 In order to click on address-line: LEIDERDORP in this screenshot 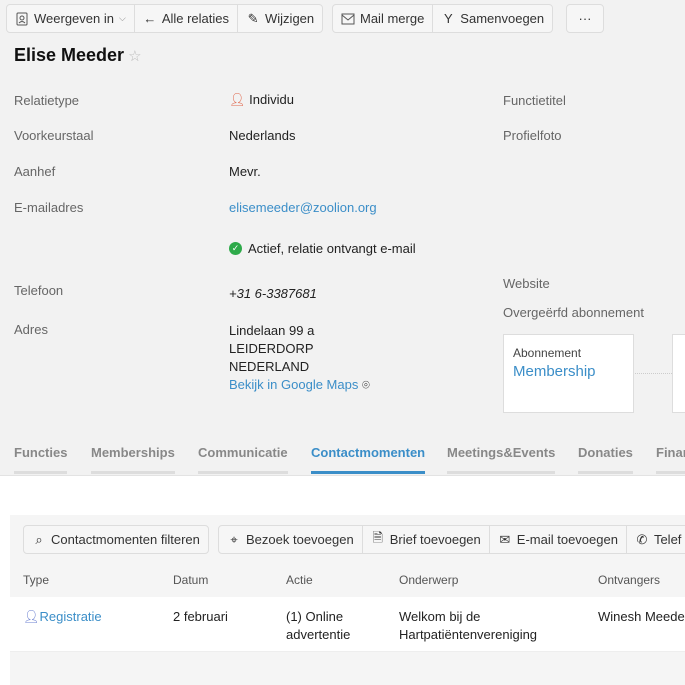, I will do `click(271, 348)`.